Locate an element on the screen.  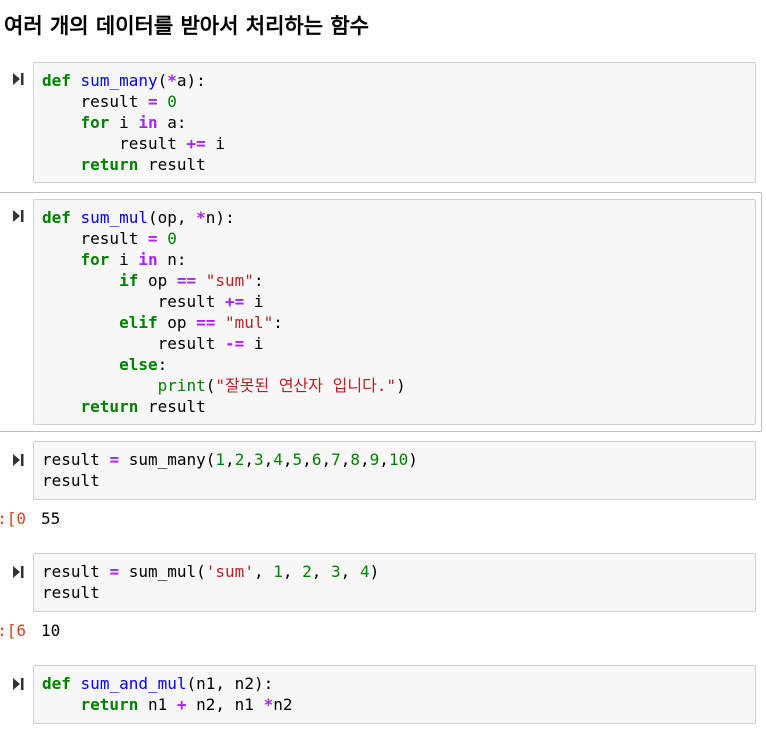
output-prompt: 6]: is located at coordinates (13, 630).